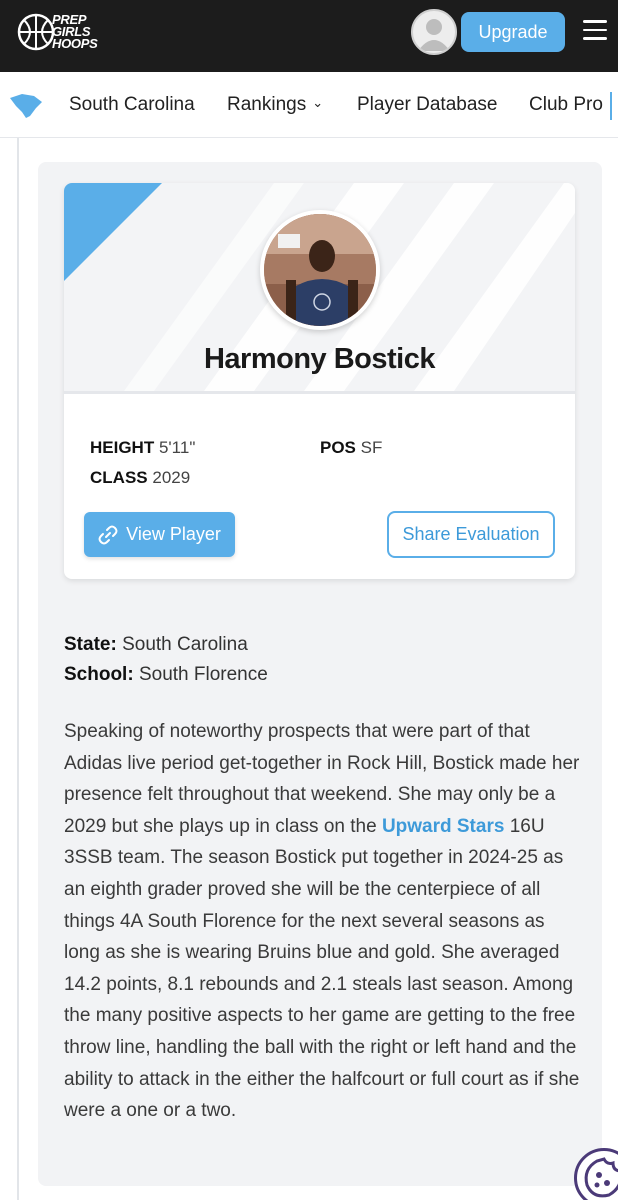 The image size is (618, 1200). I want to click on team-link: Upward Stars, so click(443, 826).